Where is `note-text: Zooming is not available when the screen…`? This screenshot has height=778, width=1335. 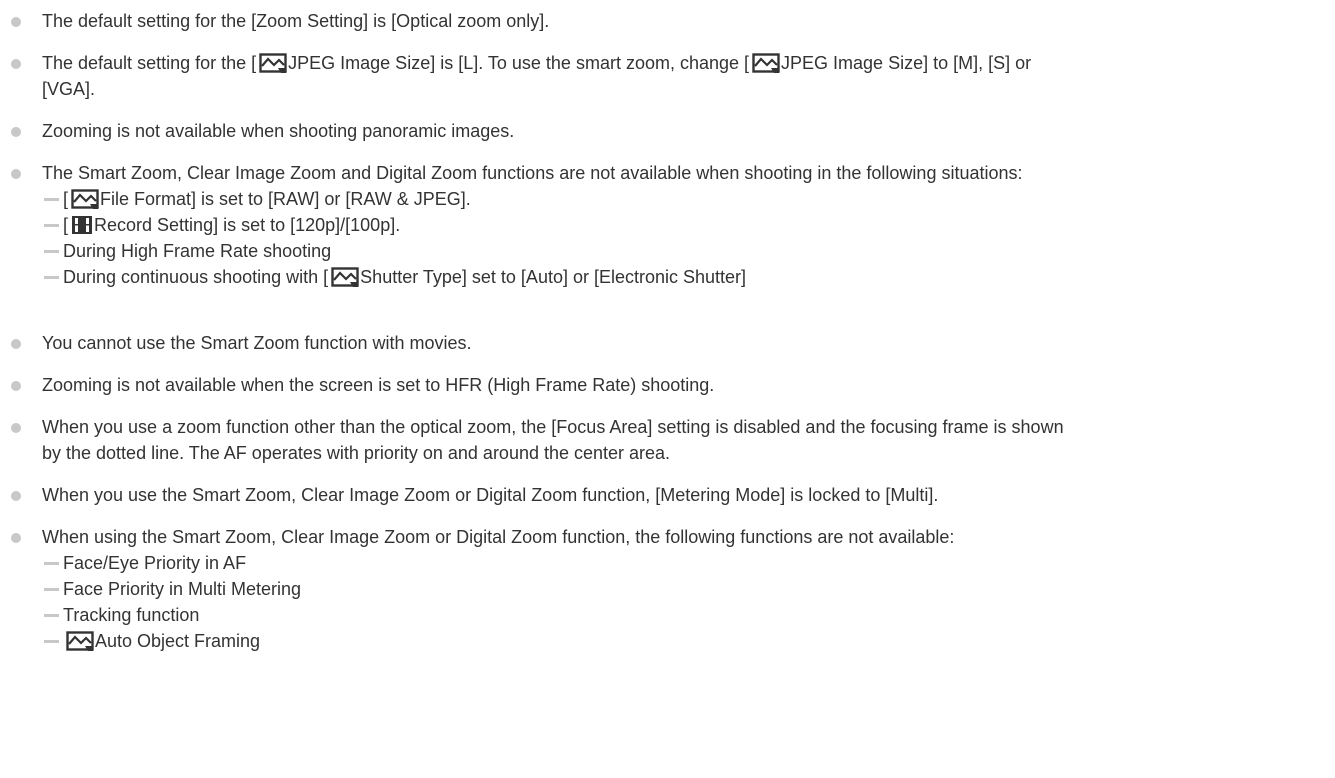
note-text: Zooming is not available when the screen… is located at coordinates (378, 385).